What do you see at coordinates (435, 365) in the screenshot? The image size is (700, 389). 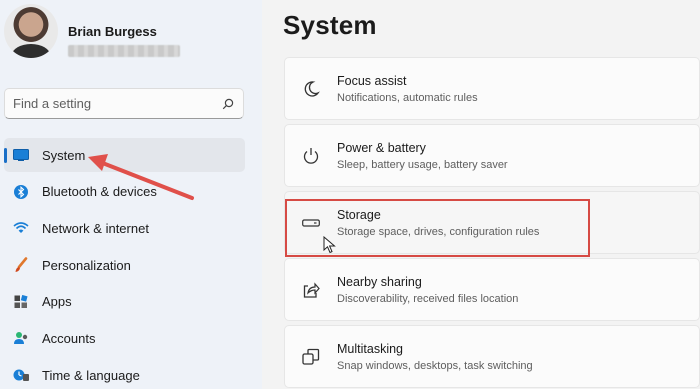 I see `card-subtitle: Snap windows, desktops, task switching` at bounding box center [435, 365].